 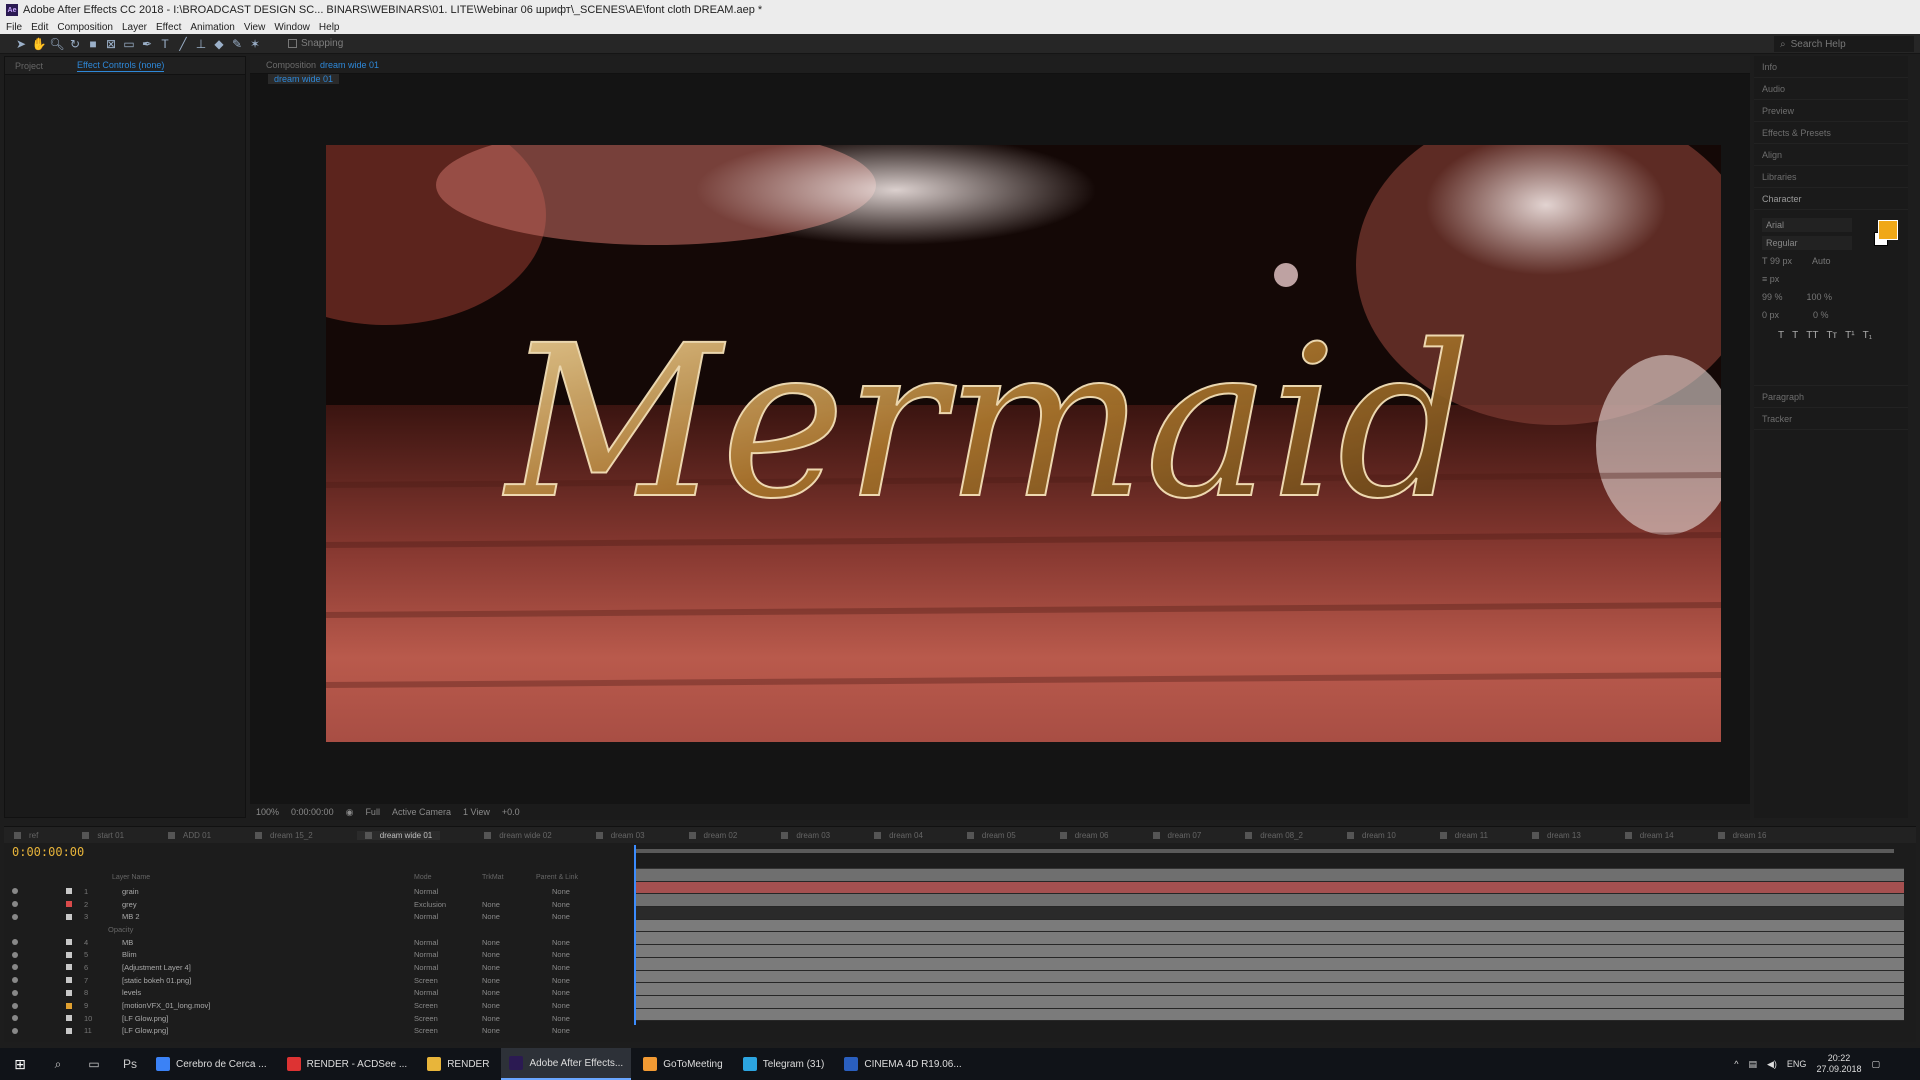 What do you see at coordinates (1831, 335) in the screenshot?
I see `small-caps-button: Tт` at bounding box center [1831, 335].